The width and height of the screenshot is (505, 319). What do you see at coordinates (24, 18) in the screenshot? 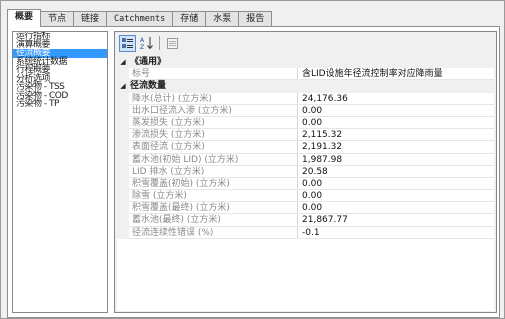
I see `tab-summary: 概要` at bounding box center [24, 18].